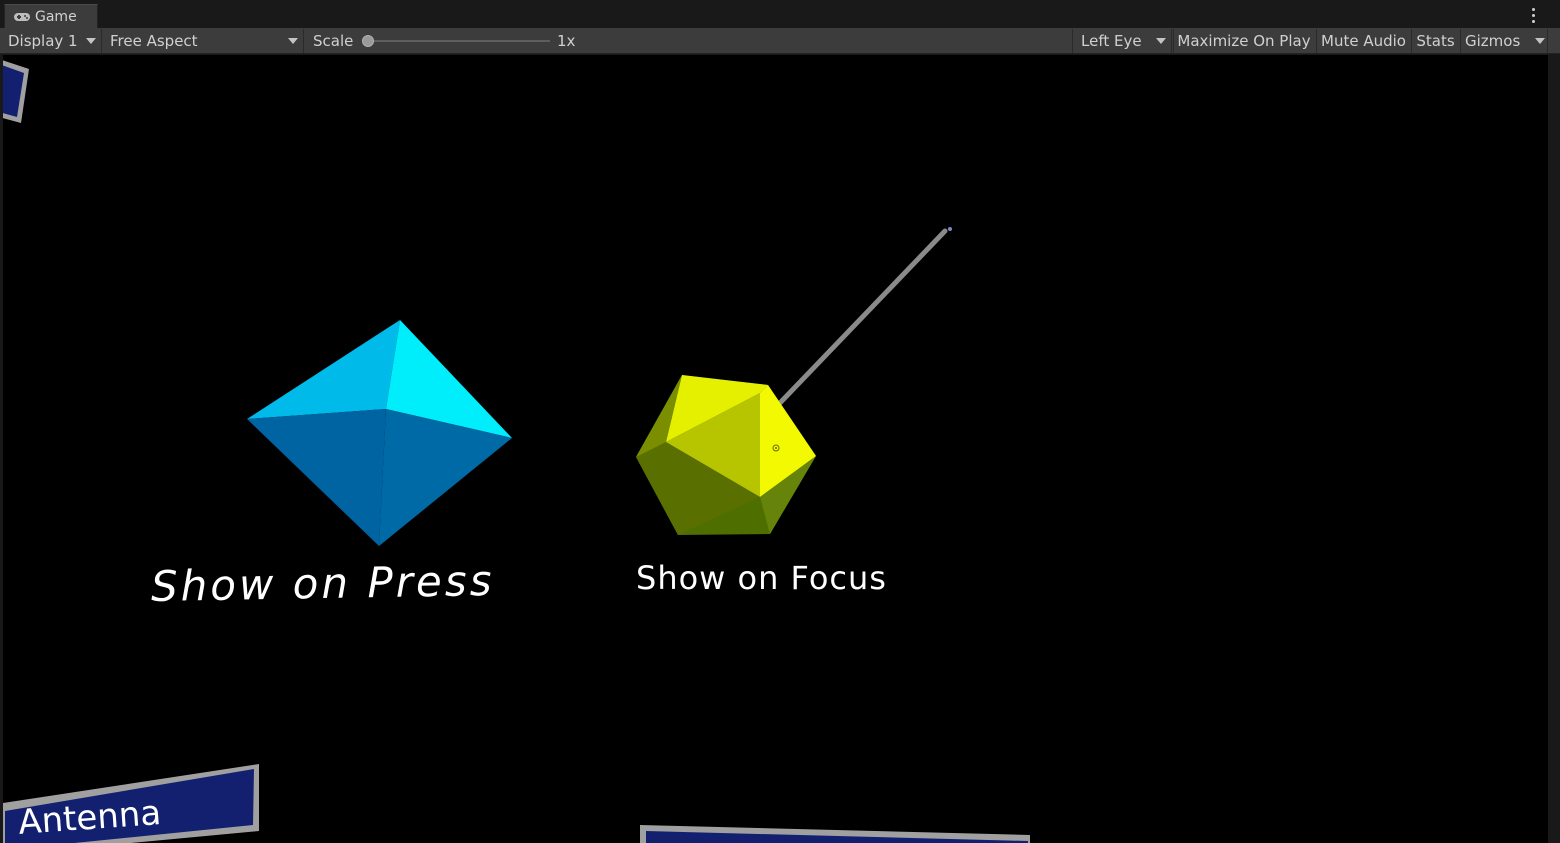 The image size is (1560, 843). What do you see at coordinates (457, 41) in the screenshot?
I see `scale-slider-track` at bounding box center [457, 41].